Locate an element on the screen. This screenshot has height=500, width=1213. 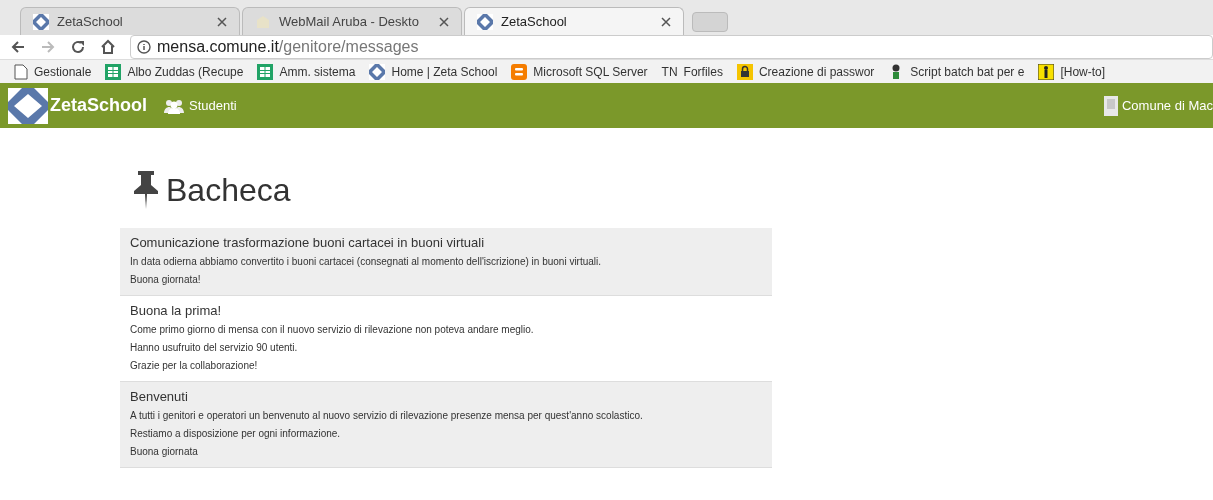
message-title: Benvenuti is located at coordinates (159, 397).